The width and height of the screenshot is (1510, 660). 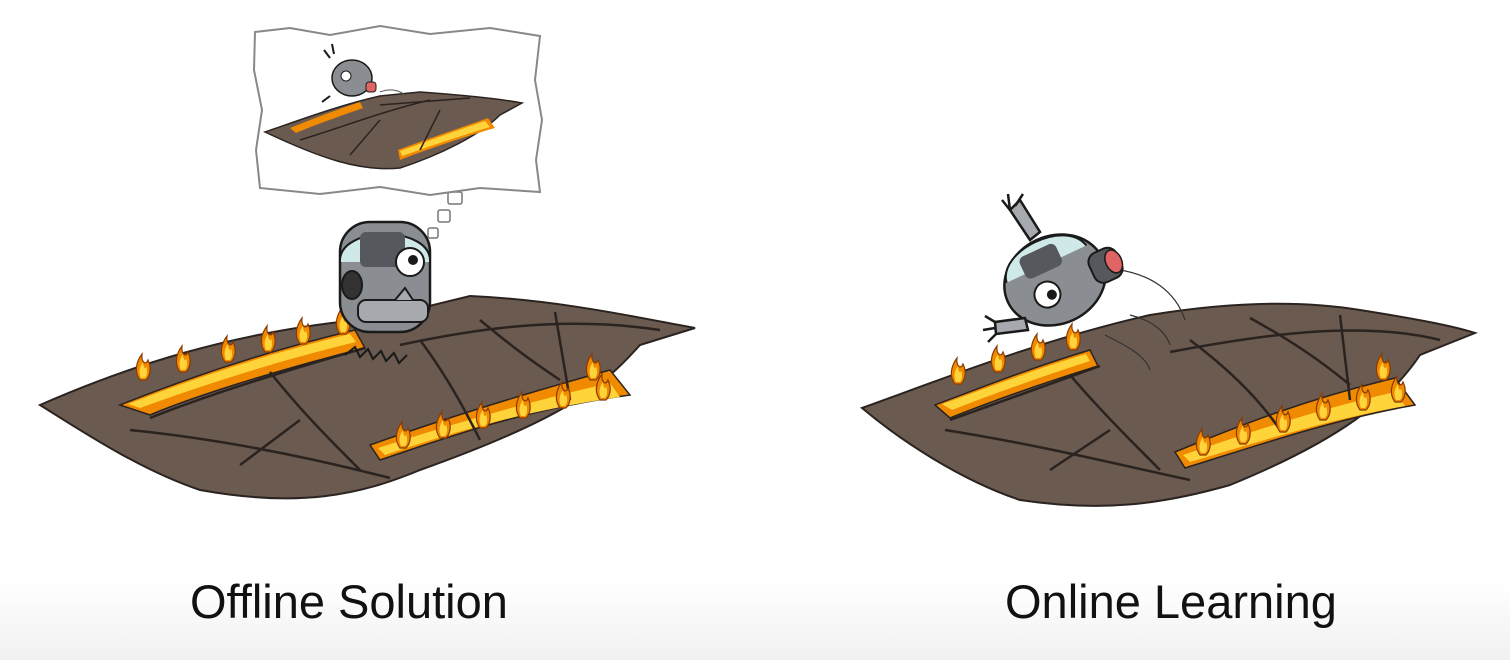 What do you see at coordinates (349, 601) in the screenshot?
I see `offline-solution-caption: Offline Solution` at bounding box center [349, 601].